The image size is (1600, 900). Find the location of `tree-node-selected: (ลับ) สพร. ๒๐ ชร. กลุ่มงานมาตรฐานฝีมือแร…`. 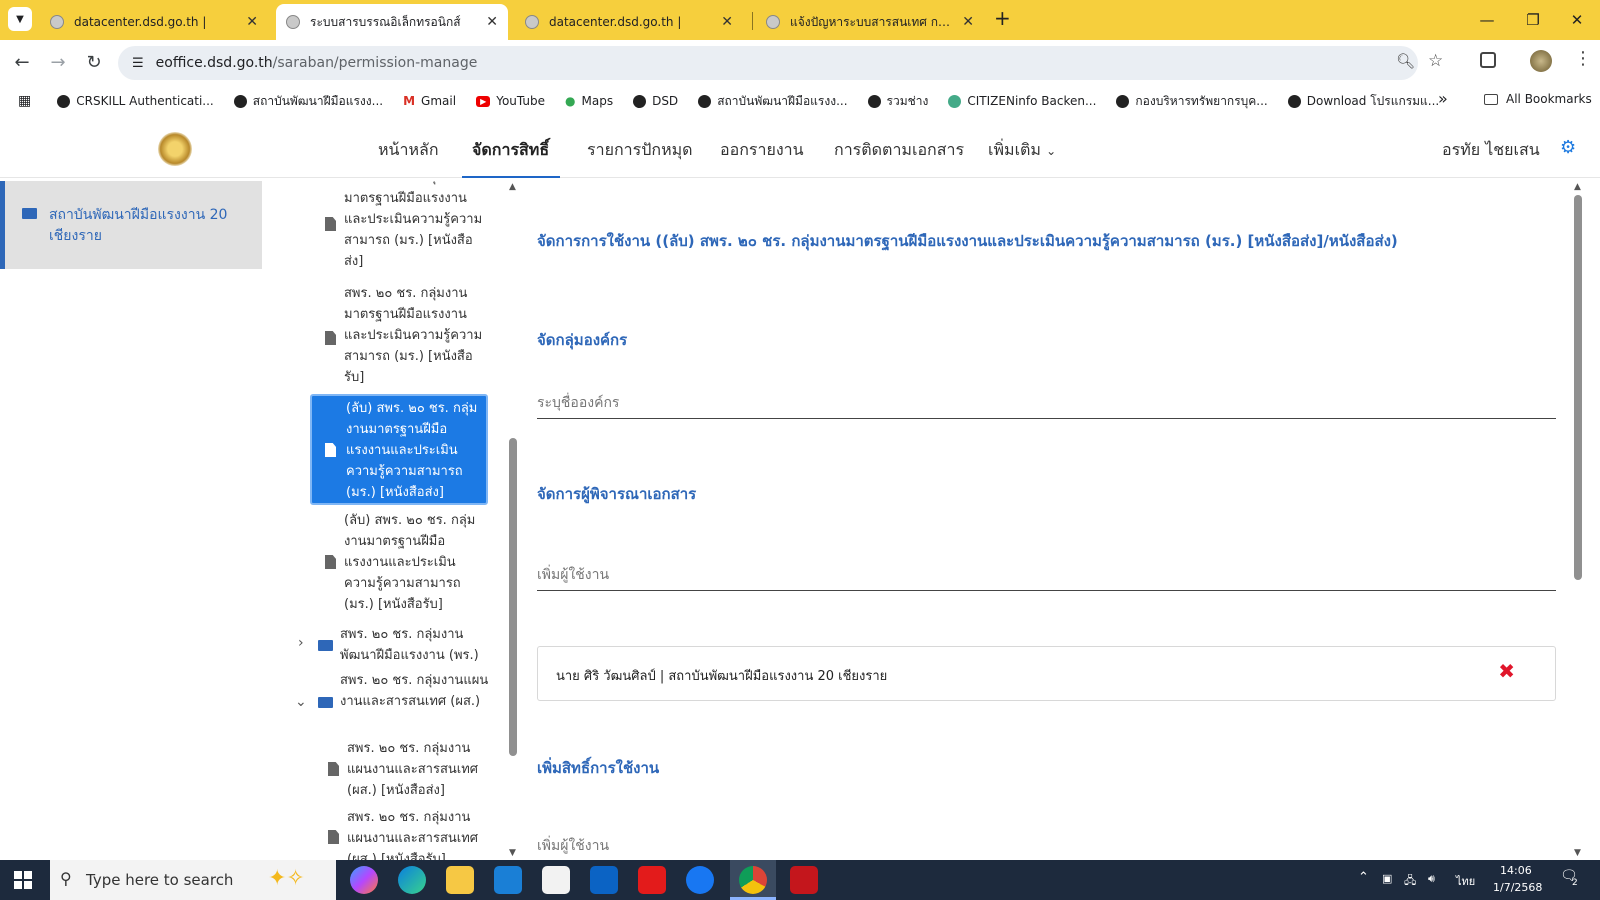

tree-node-selected: (ลับ) สพร. ๒๐ ชร. กลุ่มงานมาตรฐานฝีมือแร… is located at coordinates (399, 449).